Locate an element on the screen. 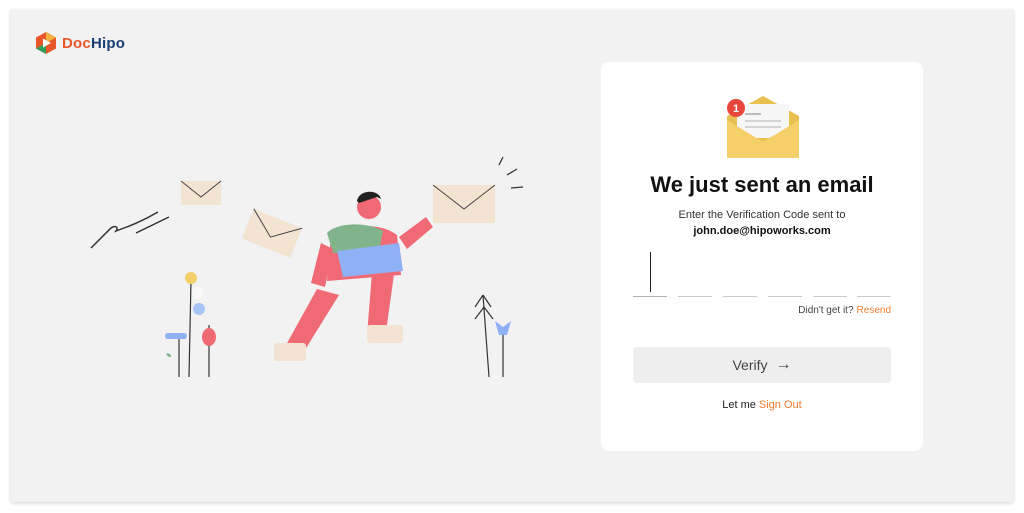 The width and height of the screenshot is (1024, 513). brand-name-hipo: Hipo is located at coordinates (108, 43).